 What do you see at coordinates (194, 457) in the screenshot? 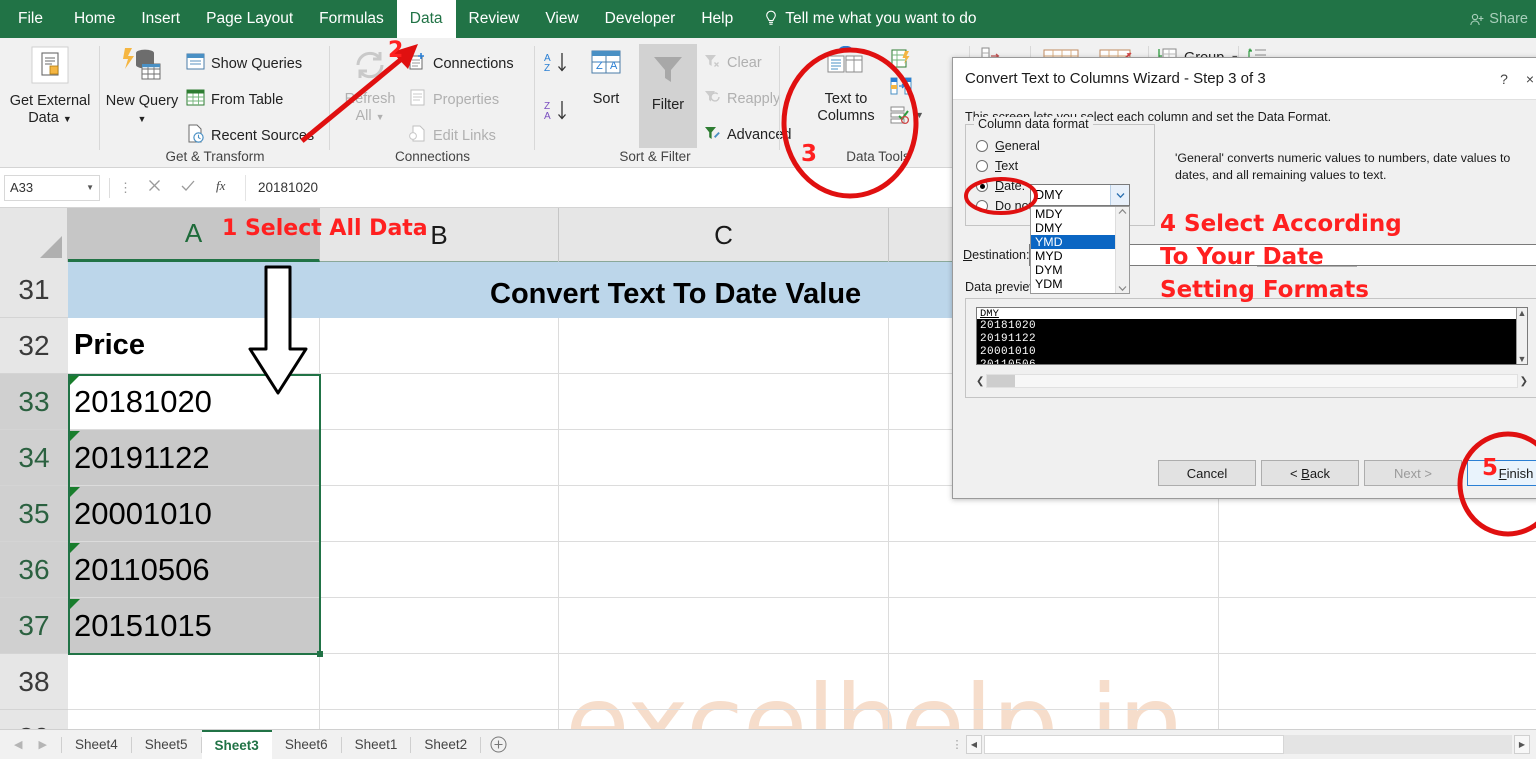
I see `cell-a34: 20191122` at bounding box center [194, 457].